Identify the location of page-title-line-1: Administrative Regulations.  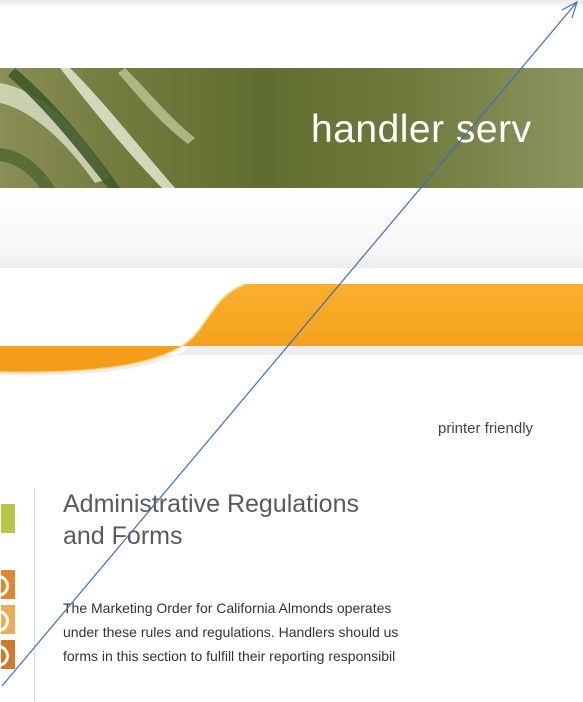
(211, 504).